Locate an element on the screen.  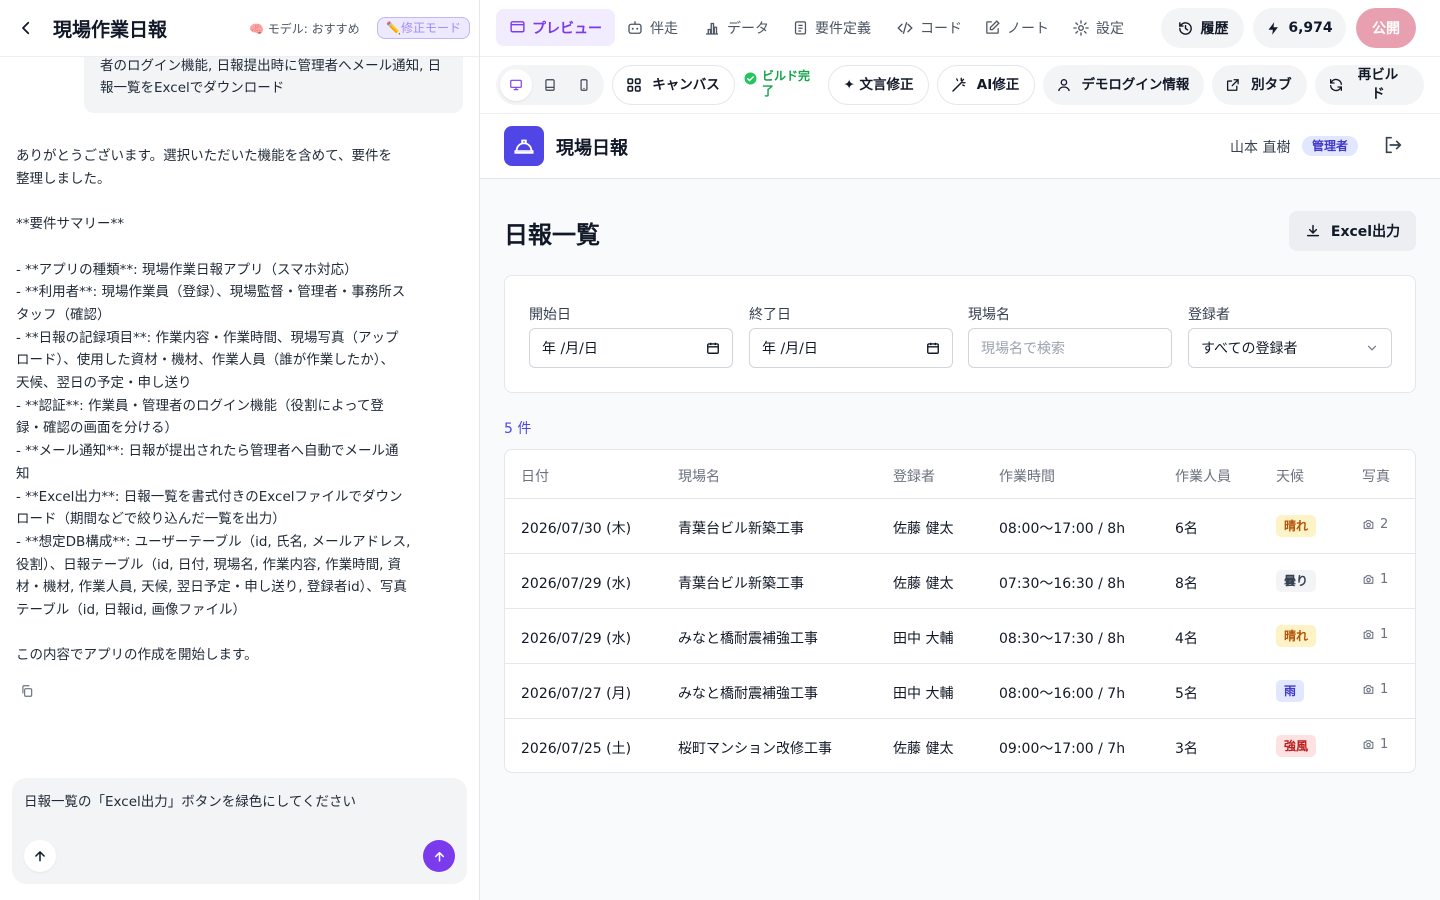
robot-icon is located at coordinates (635, 27).